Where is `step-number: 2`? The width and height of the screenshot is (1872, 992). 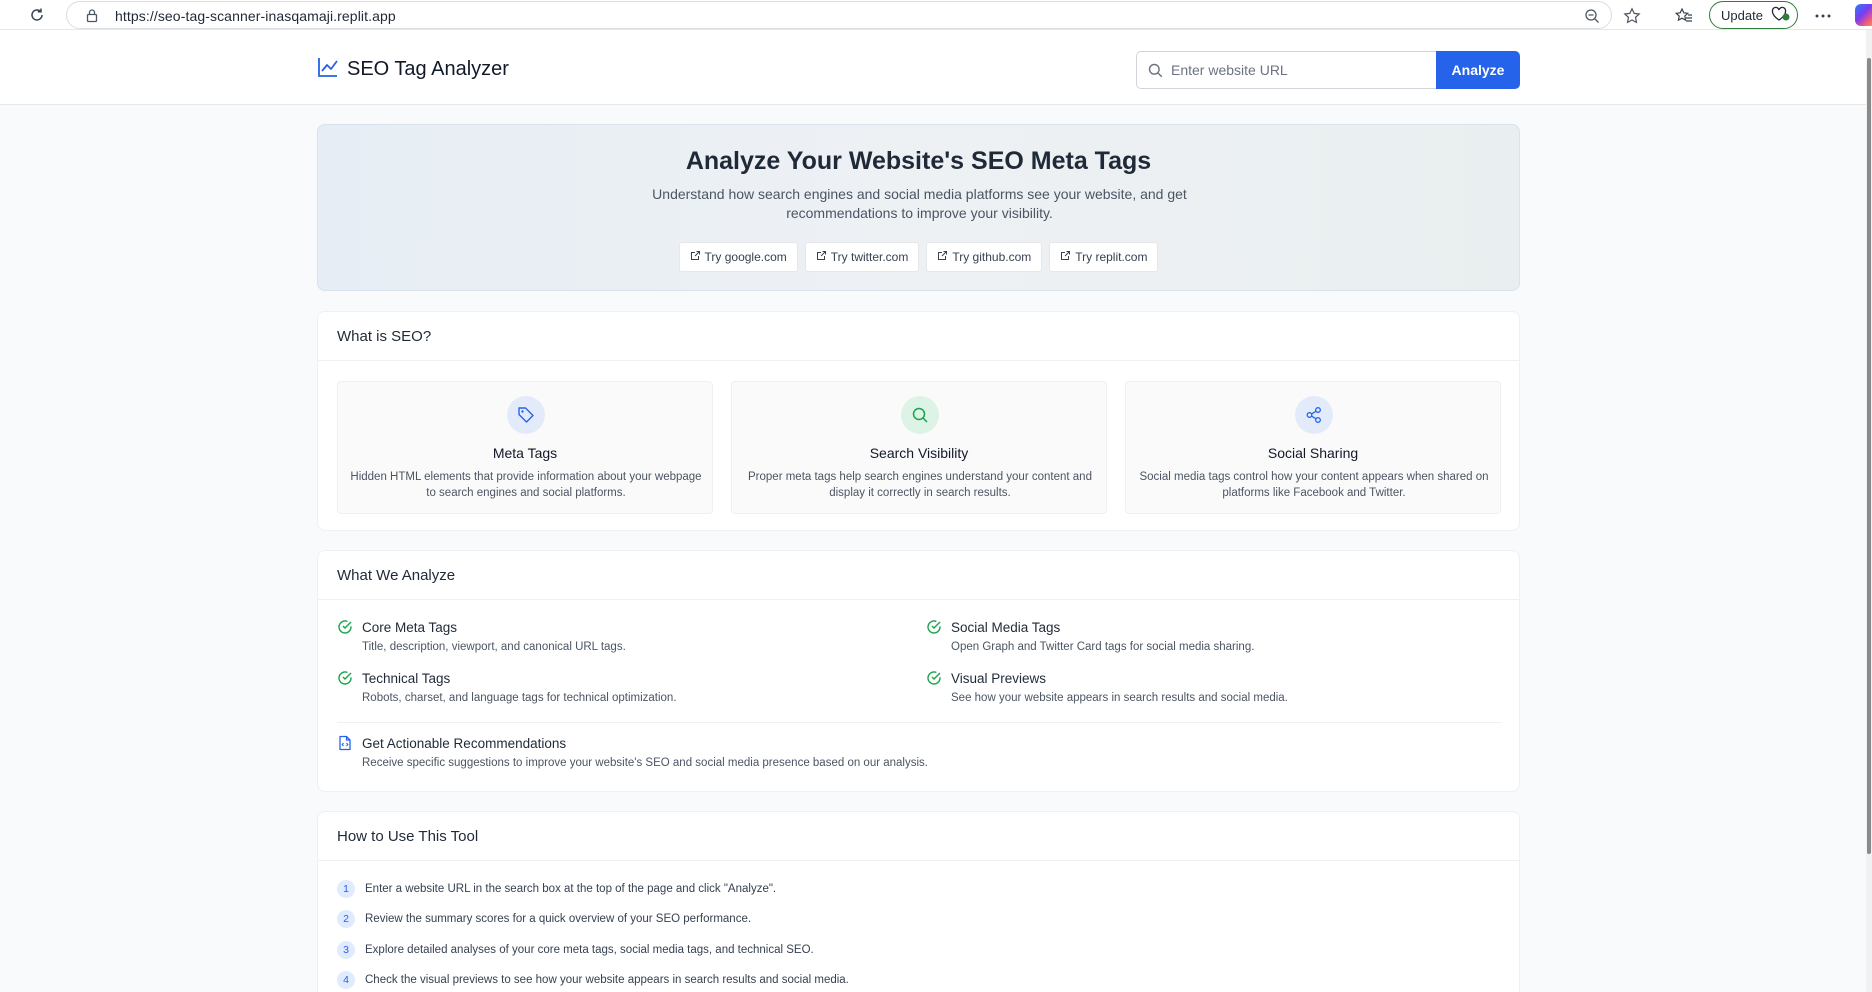
step-number: 2 is located at coordinates (346, 919).